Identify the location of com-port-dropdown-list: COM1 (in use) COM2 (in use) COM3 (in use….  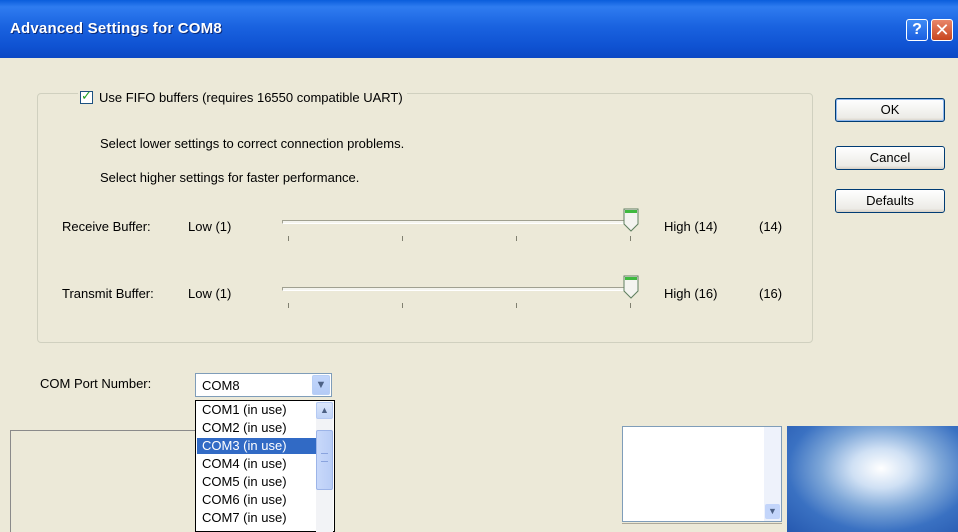
(265, 466).